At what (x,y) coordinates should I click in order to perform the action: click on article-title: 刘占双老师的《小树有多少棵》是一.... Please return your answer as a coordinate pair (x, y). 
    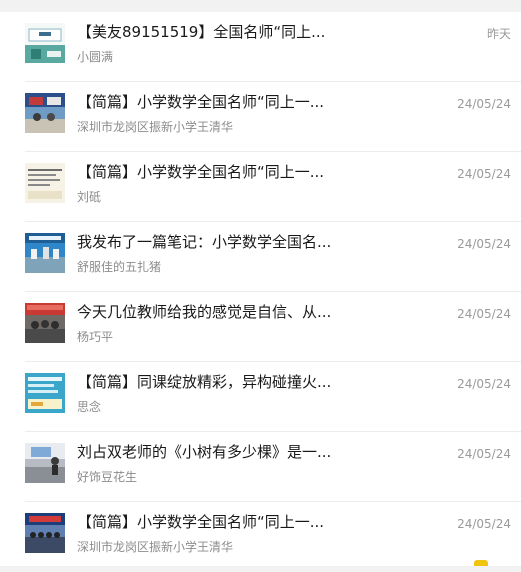
    Looking at the image, I should click on (262, 452).